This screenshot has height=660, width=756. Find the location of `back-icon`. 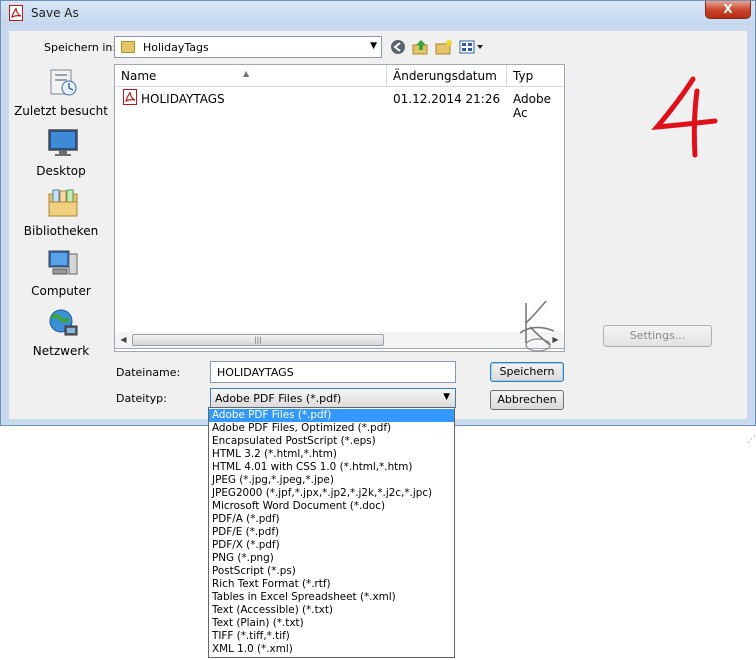

back-icon is located at coordinates (398, 47).